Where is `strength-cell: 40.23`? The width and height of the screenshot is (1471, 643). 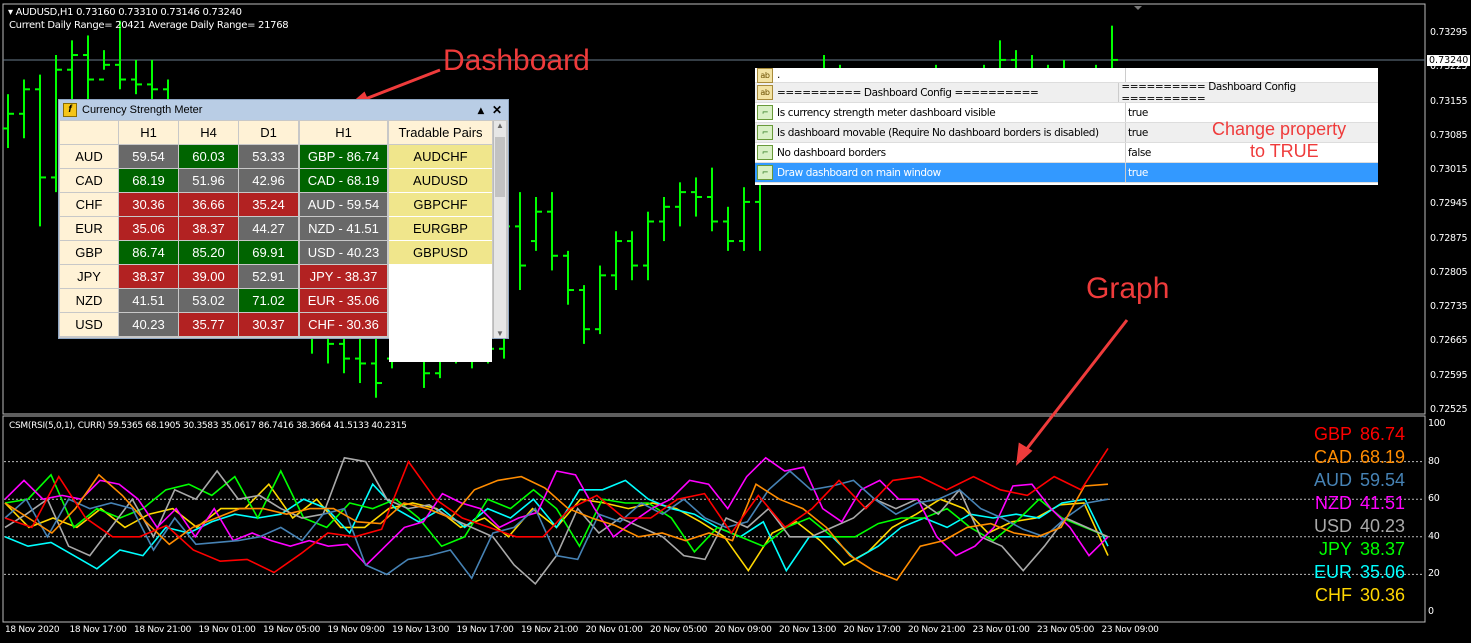
strength-cell: 40.23 is located at coordinates (148, 324).